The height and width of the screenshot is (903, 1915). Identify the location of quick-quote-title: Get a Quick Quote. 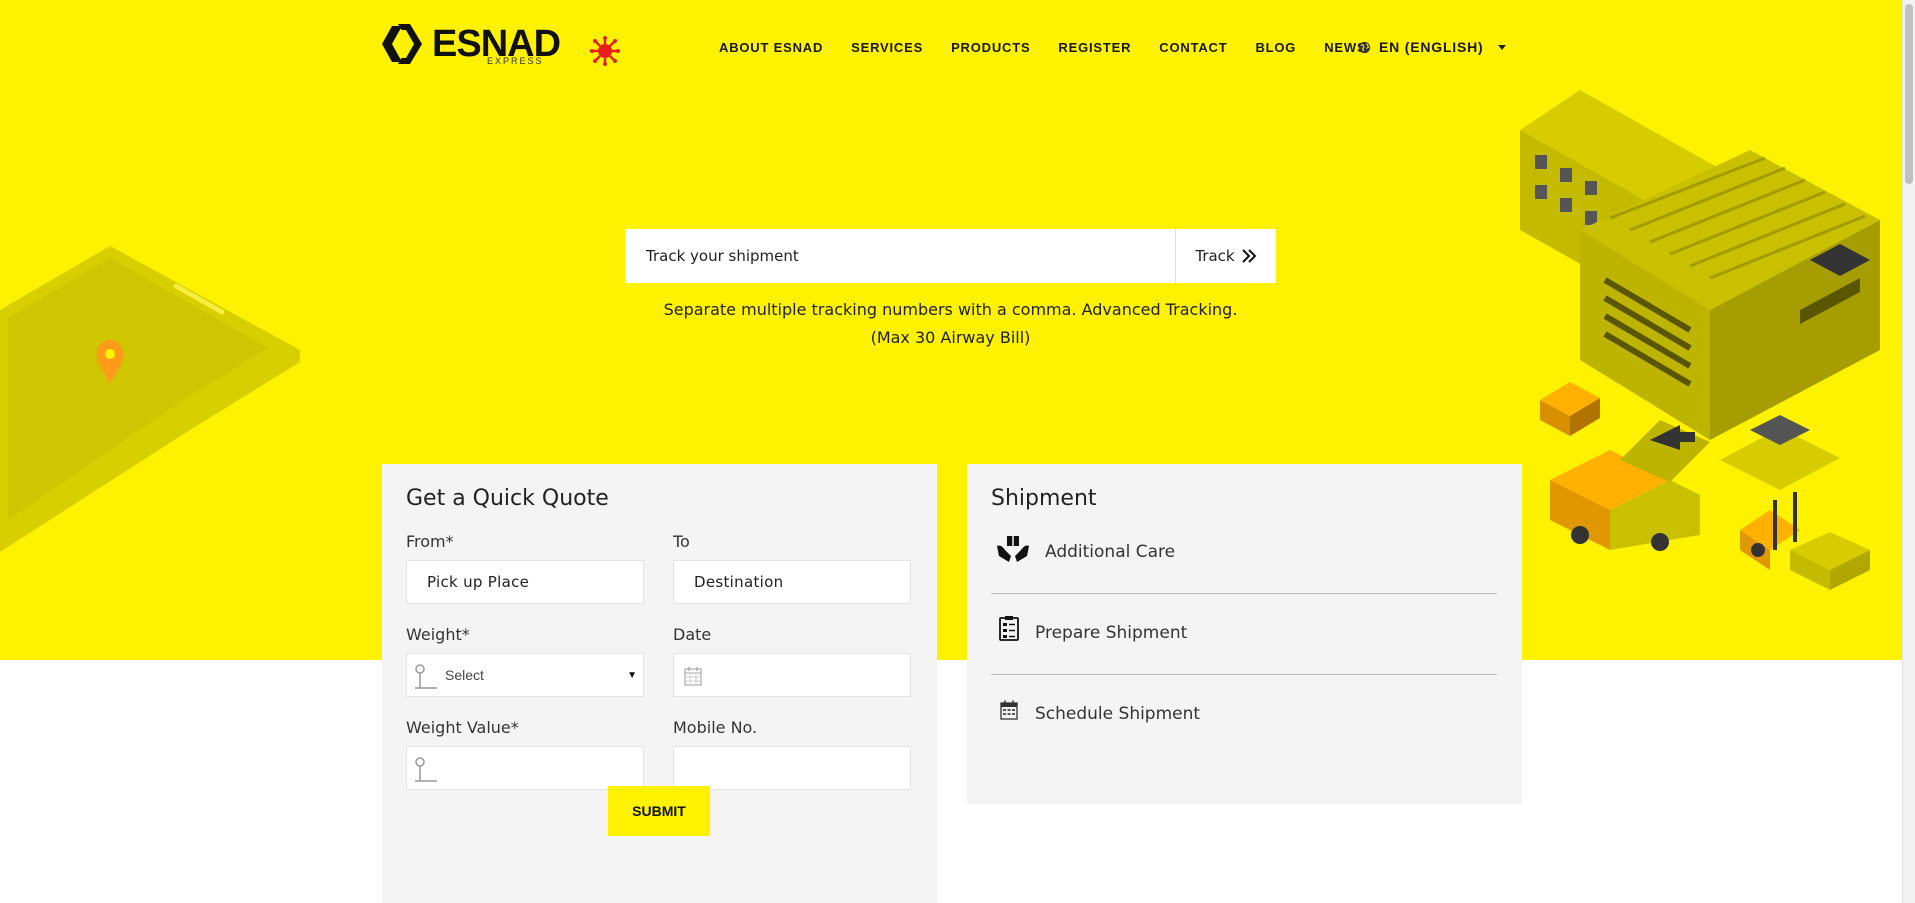
(507, 498).